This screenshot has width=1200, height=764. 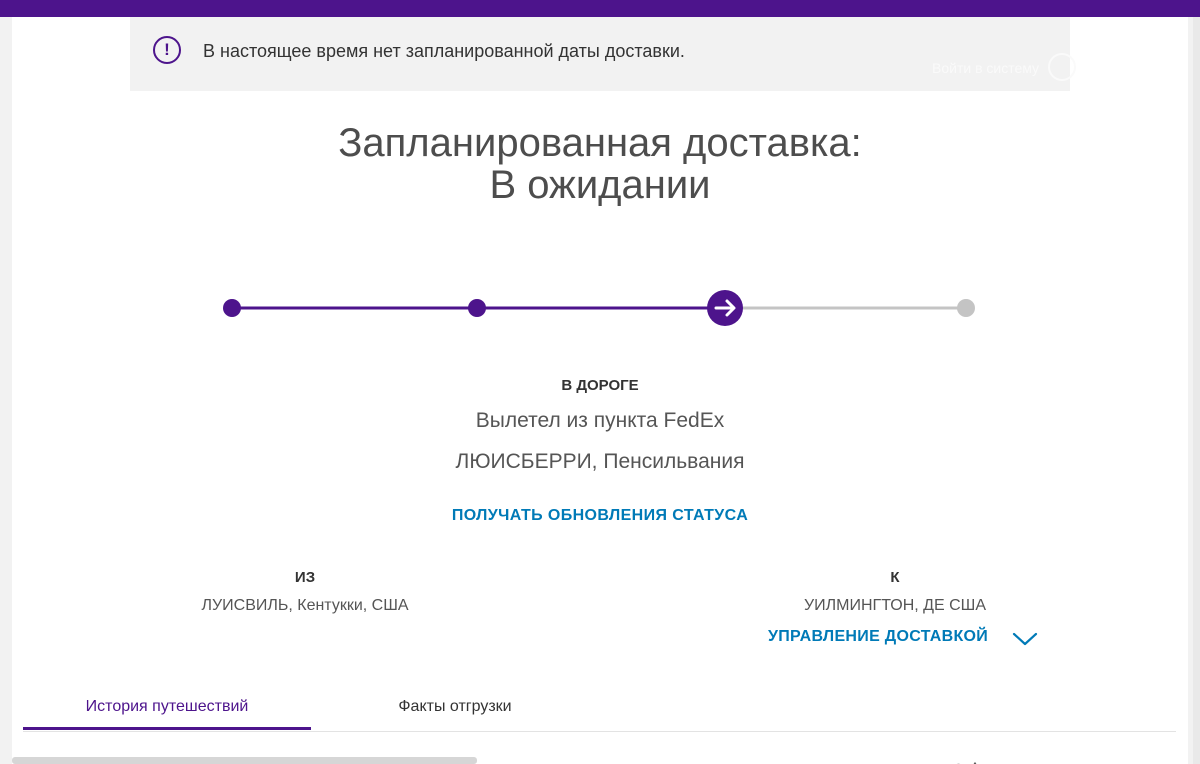 I want to click on manage-delivery-link: УПРАВЛЕНИЕ ДОСТАВКОЙ, so click(x=878, y=637).